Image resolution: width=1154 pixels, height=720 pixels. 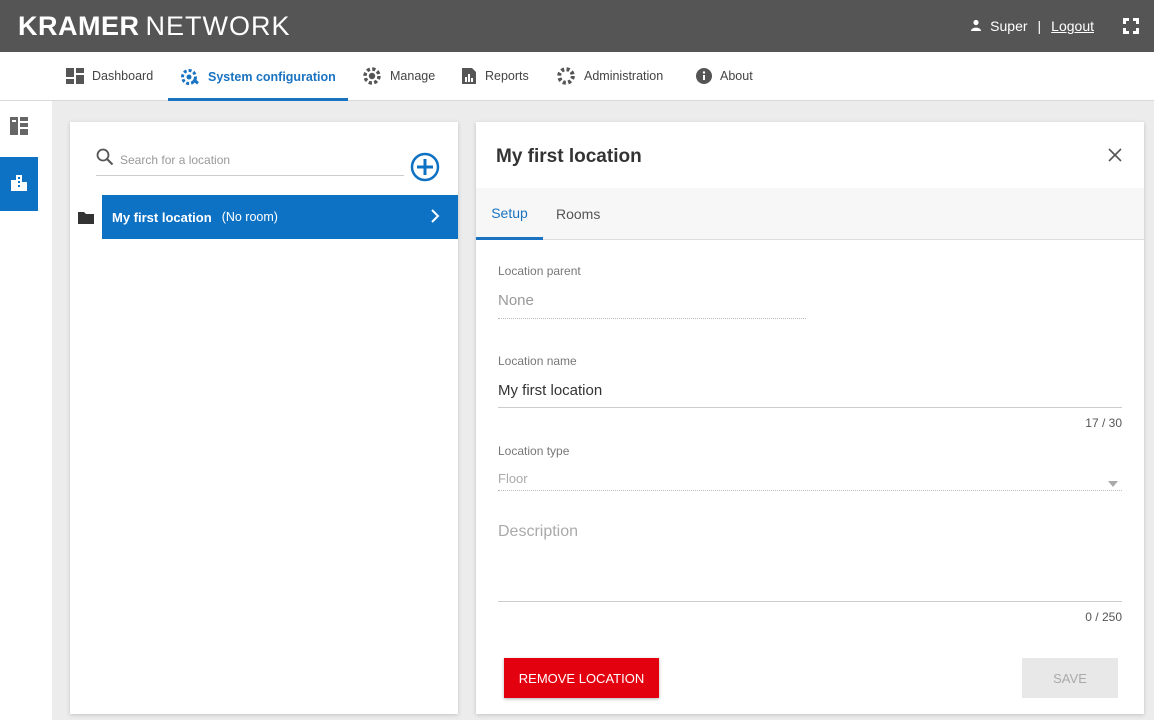 I want to click on brand-logo: KRAMER NETWORK, so click(x=154, y=26).